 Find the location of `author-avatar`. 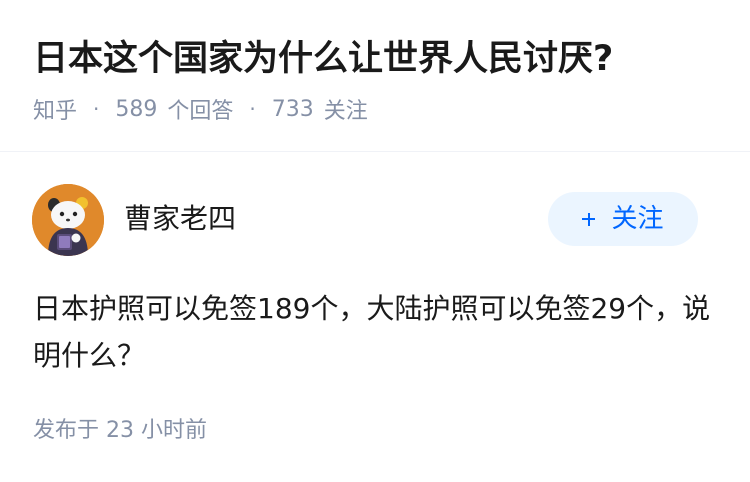

author-avatar is located at coordinates (68, 220).